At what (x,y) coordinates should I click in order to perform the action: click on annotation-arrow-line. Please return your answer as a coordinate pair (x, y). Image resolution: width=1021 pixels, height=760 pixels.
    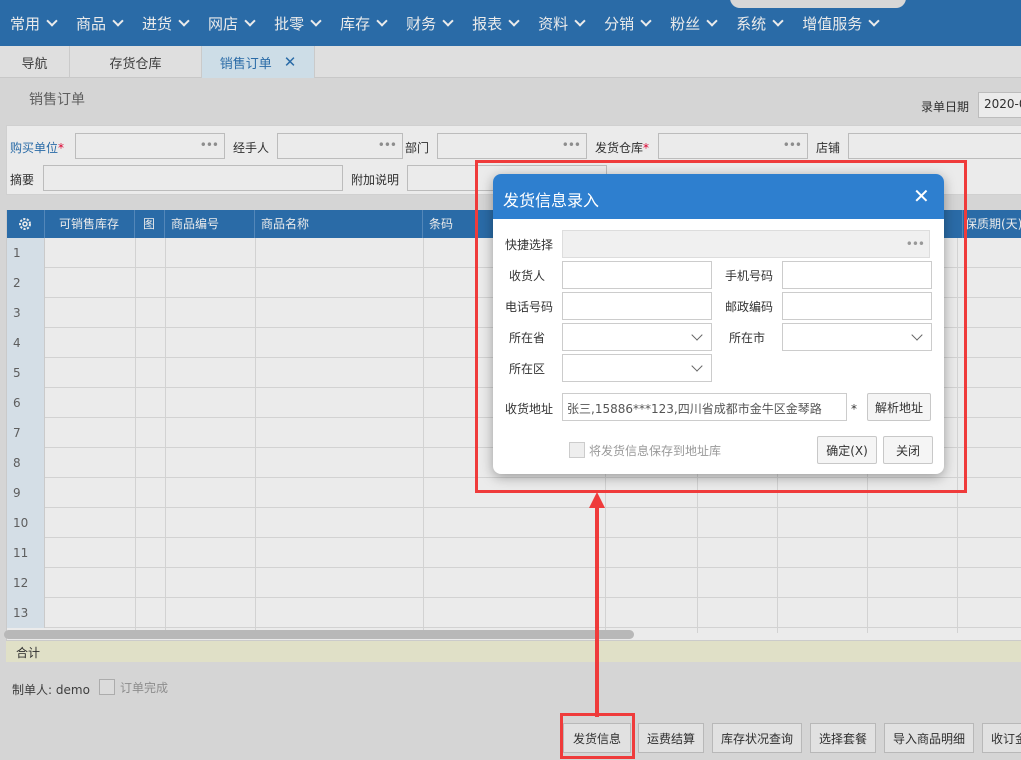
    Looking at the image, I should click on (597, 611).